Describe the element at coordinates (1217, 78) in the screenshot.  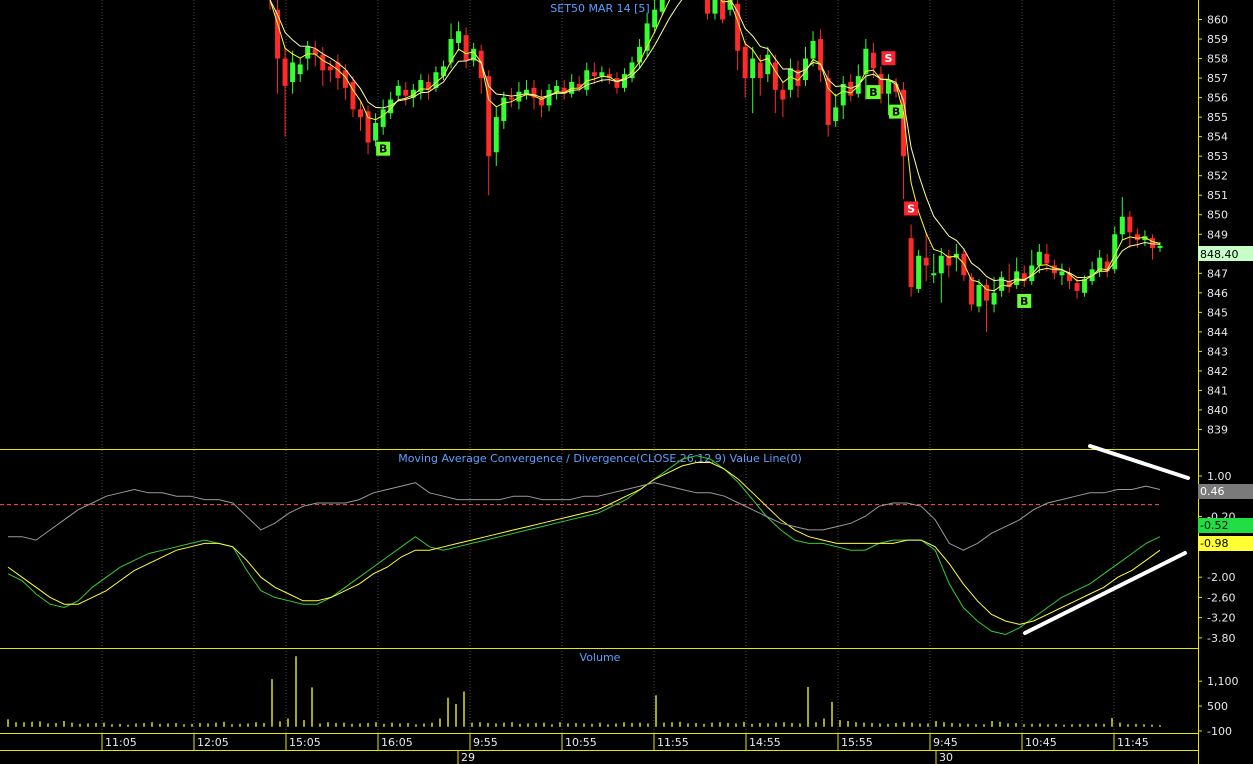
I see `price-tick-label-3: 857` at that location.